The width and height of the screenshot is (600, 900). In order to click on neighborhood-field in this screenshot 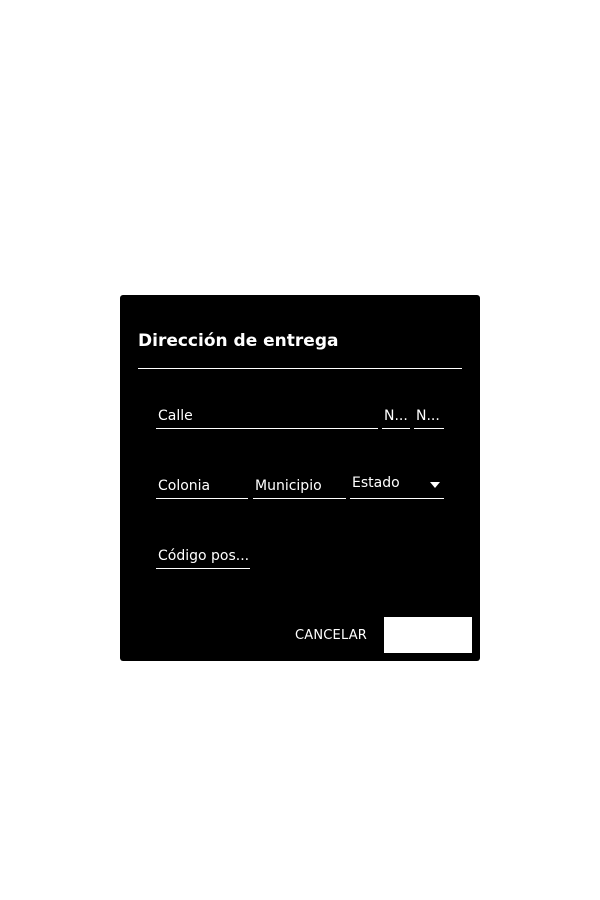, I will do `click(202, 486)`.